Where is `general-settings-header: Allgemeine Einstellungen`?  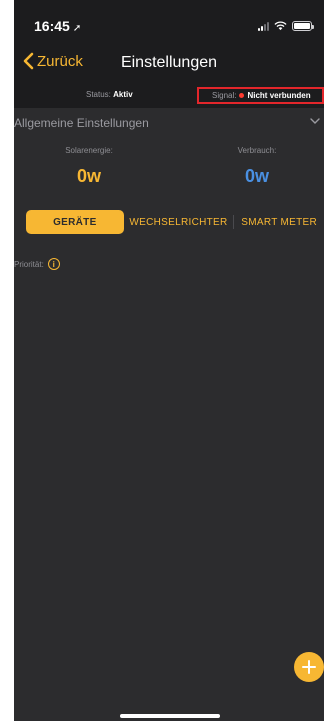 general-settings-header: Allgemeine Einstellungen is located at coordinates (169, 123).